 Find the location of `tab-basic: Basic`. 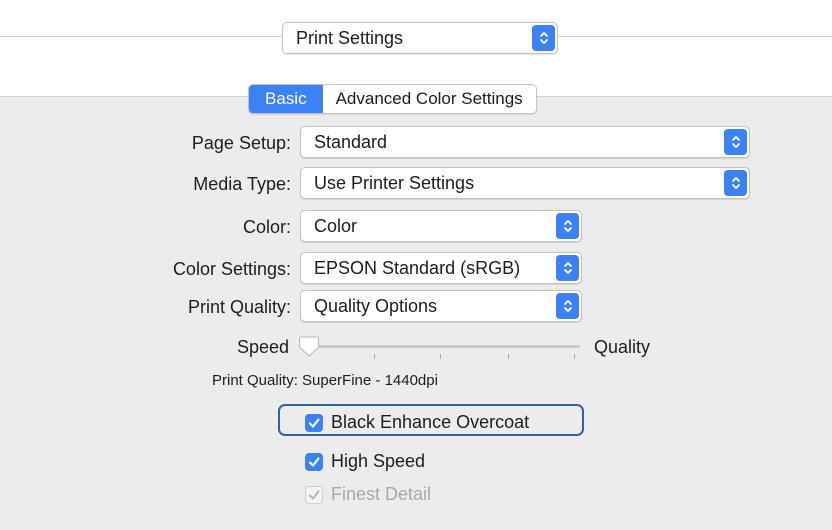

tab-basic: Basic is located at coordinates (286, 99).